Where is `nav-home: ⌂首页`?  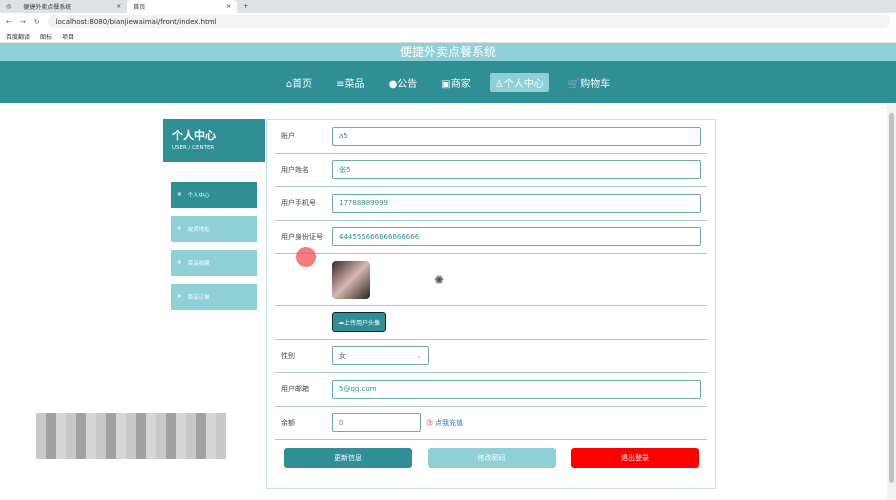 nav-home: ⌂首页 is located at coordinates (299, 82).